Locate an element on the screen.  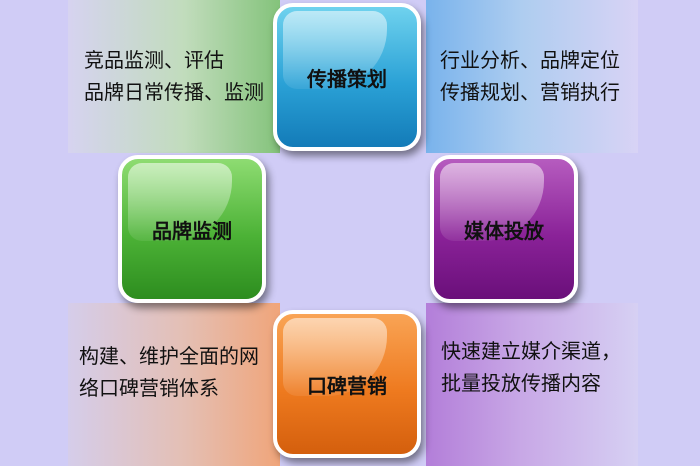
tile-label: 传播策划 is located at coordinates (347, 78).